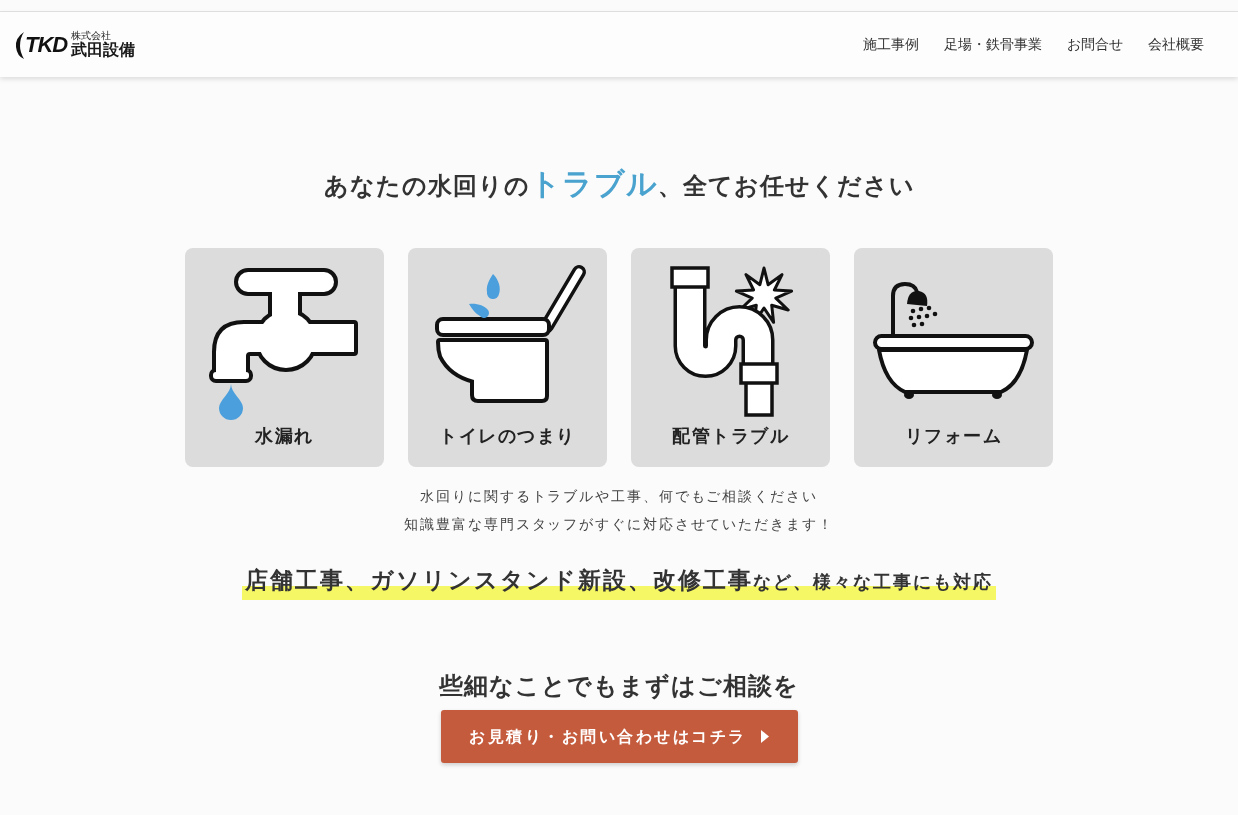 This screenshot has height=815, width=1238. What do you see at coordinates (91, 35) in the screenshot?
I see `logo-company-type: 株式会社` at bounding box center [91, 35].